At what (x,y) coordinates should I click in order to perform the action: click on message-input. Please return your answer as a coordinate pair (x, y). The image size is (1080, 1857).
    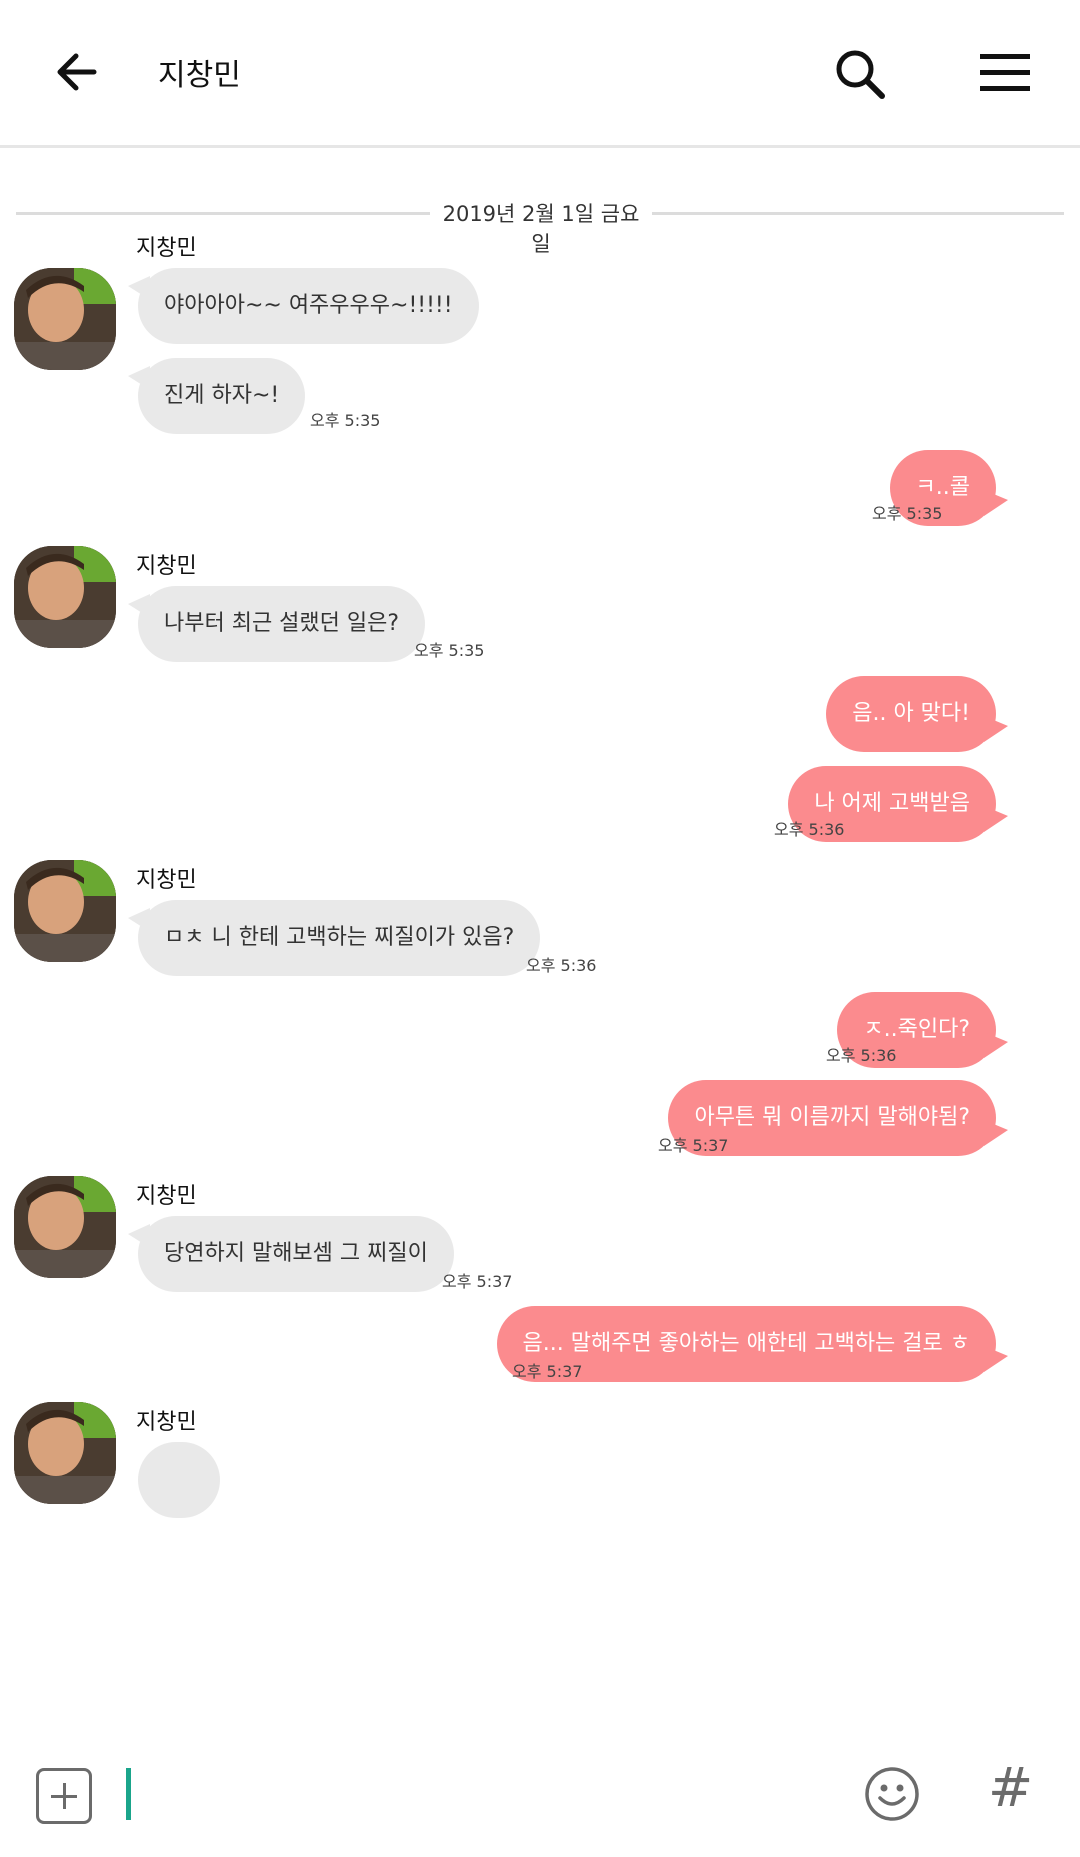
    Looking at the image, I should click on (490, 1795).